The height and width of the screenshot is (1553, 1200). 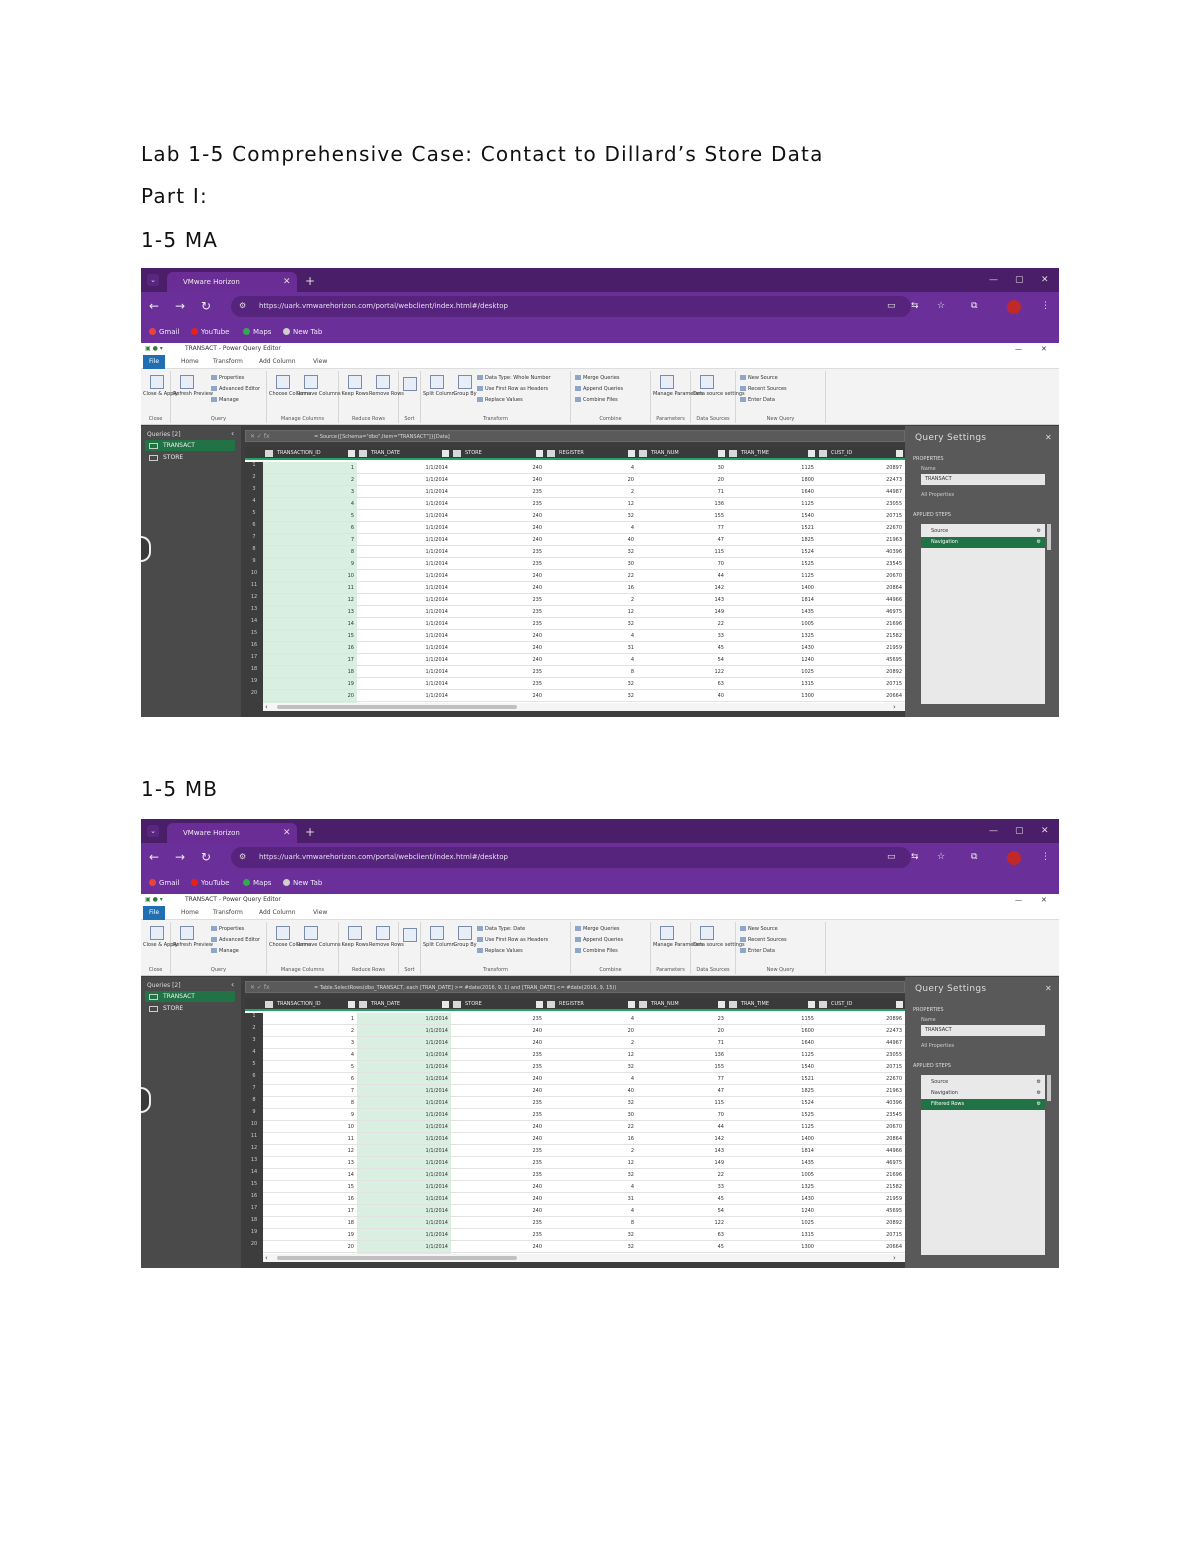 I want to click on table-cell: 5, so click(x=310, y=1067).